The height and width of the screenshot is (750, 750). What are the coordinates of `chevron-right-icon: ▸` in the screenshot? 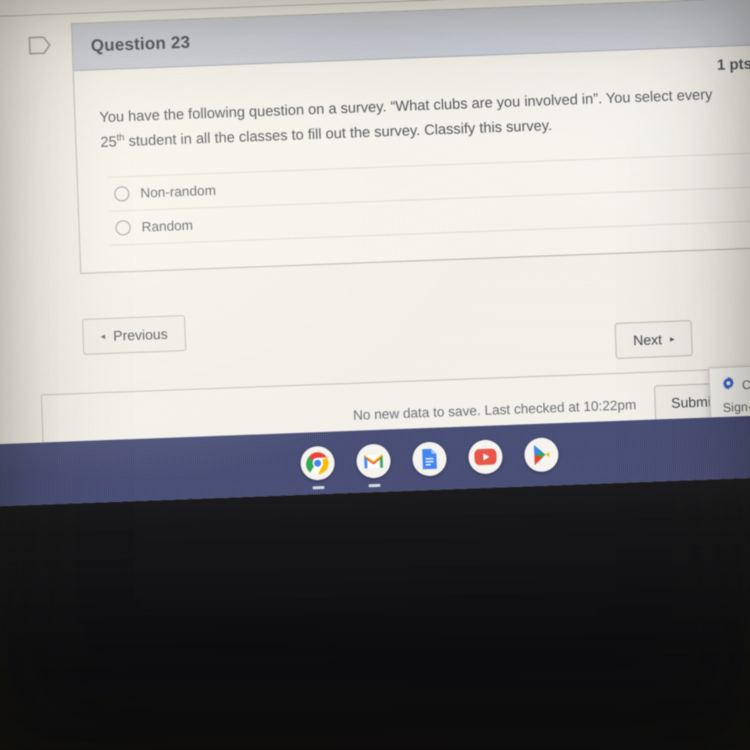 It's located at (672, 338).